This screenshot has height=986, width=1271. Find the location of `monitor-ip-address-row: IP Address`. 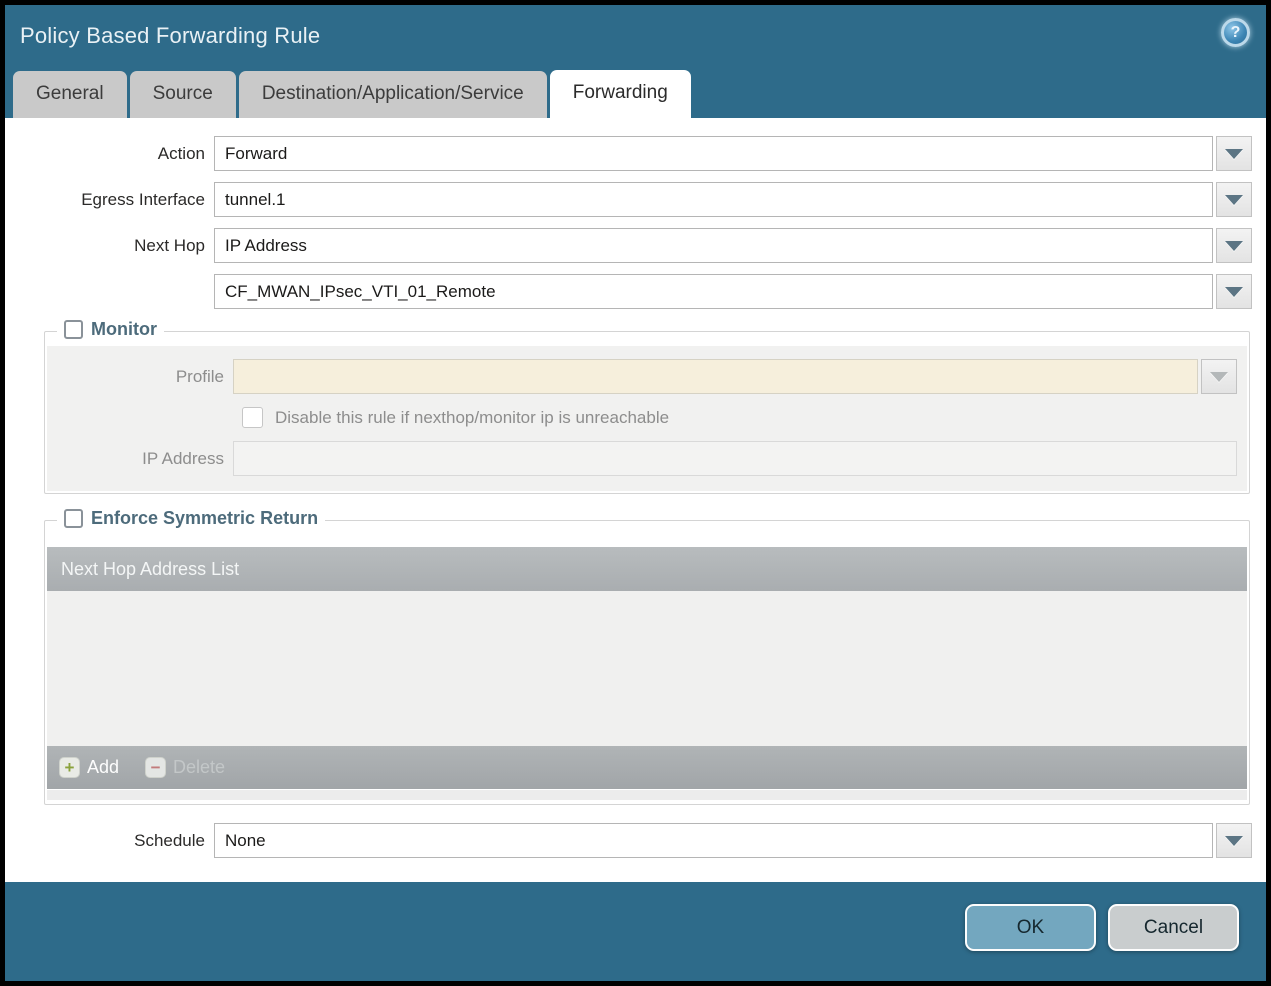

monitor-ip-address-row: IP Address is located at coordinates (642, 458).